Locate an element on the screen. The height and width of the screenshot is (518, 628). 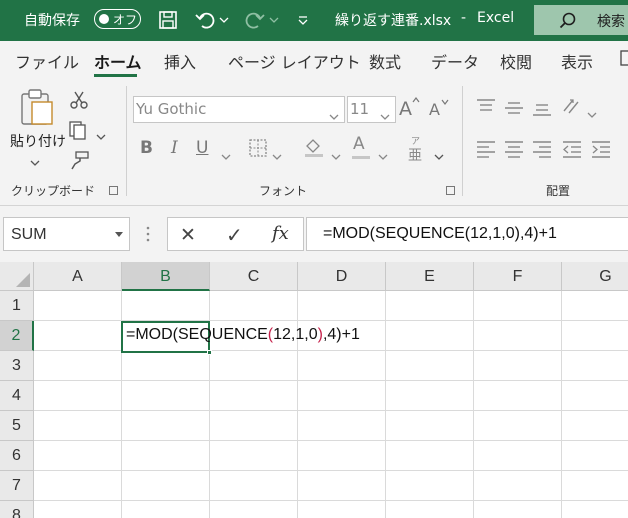
select-all-button is located at coordinates (17, 276).